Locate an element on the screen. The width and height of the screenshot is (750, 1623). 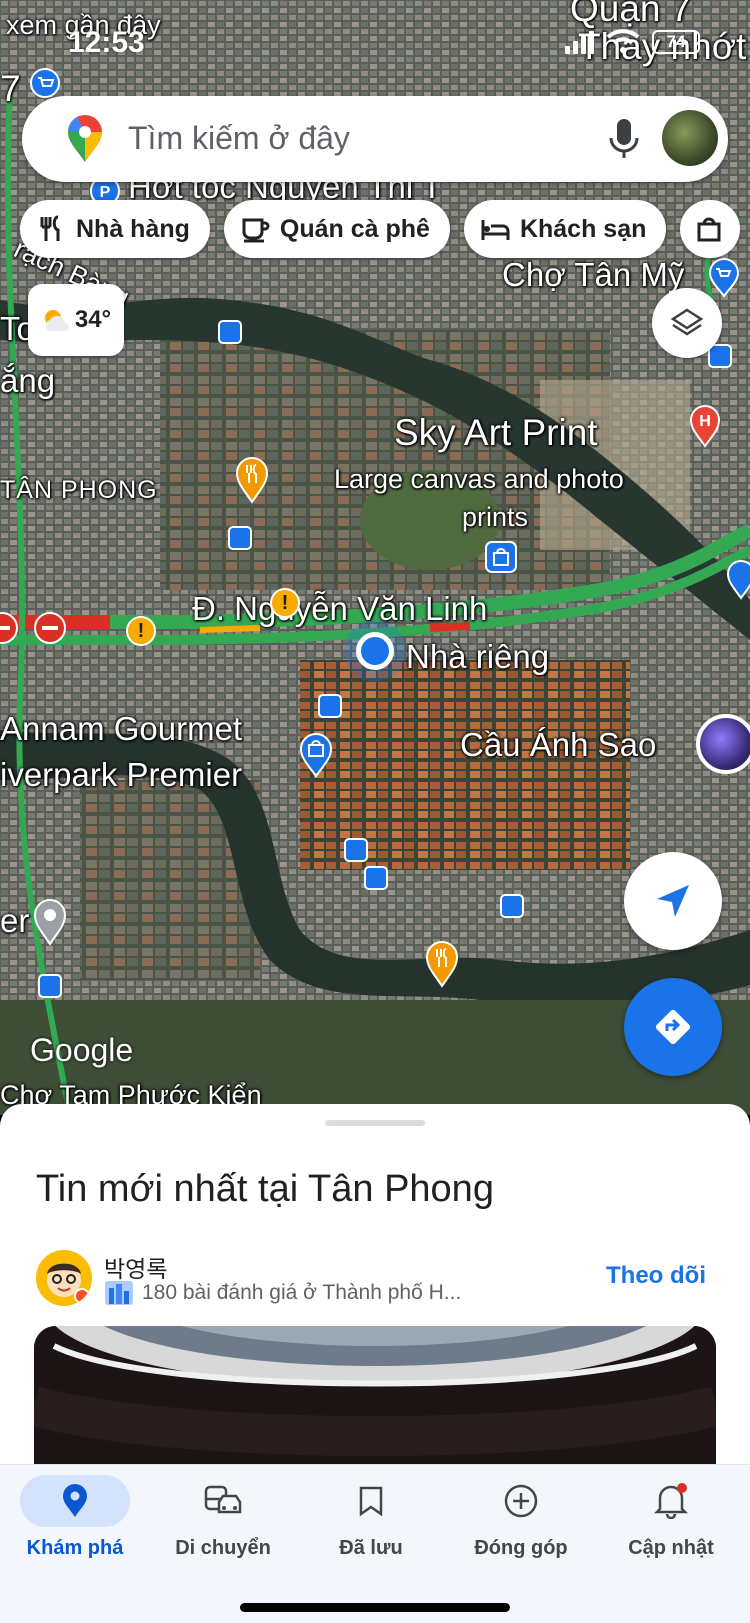
svg-text: P is located at coordinates (105, 192).